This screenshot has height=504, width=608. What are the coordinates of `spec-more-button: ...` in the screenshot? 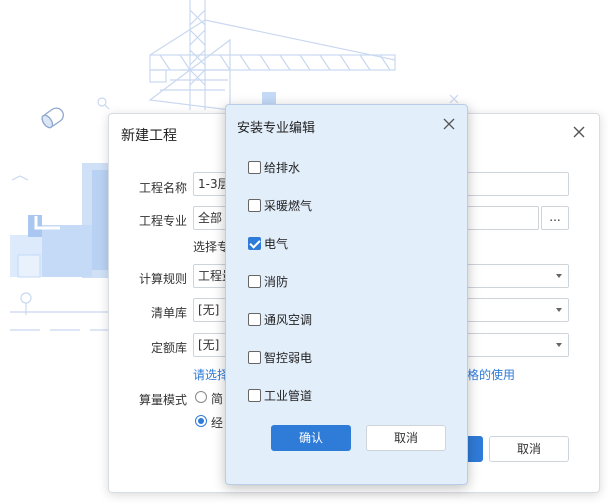 It's located at (555, 218).